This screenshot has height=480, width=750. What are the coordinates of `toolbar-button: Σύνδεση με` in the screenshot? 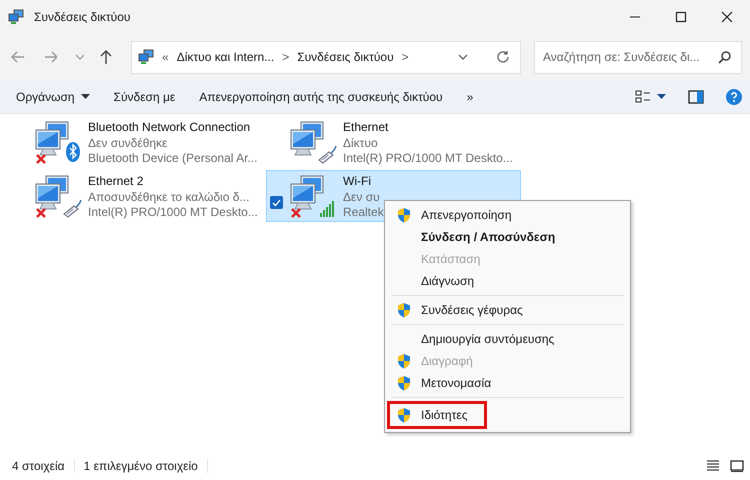 It's located at (145, 97).